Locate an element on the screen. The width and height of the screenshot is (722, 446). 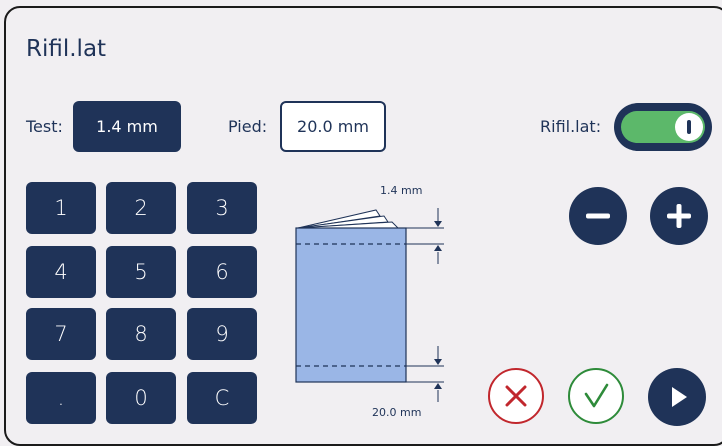
key-5: 5 is located at coordinates (141, 272).